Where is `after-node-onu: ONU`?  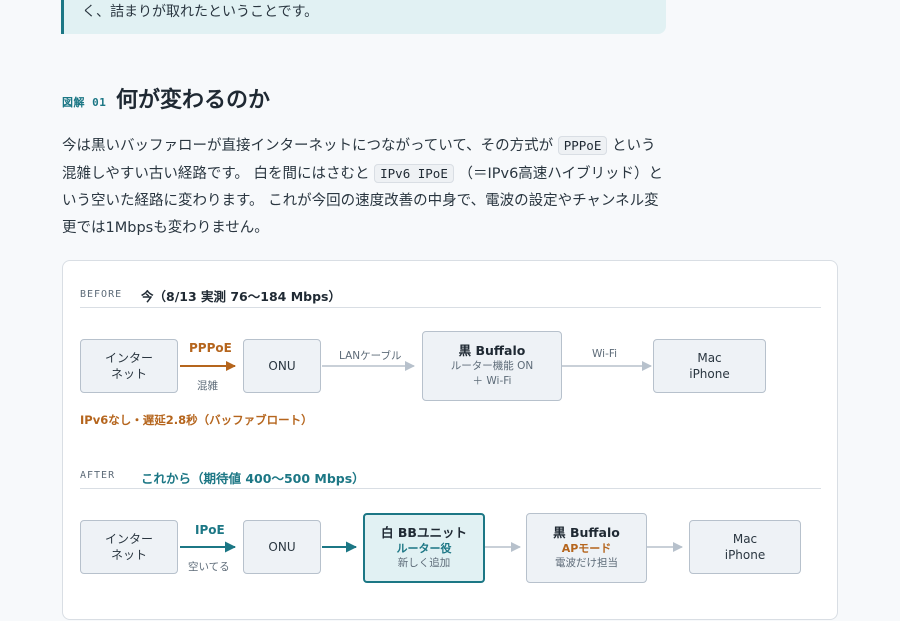 after-node-onu: ONU is located at coordinates (282, 547).